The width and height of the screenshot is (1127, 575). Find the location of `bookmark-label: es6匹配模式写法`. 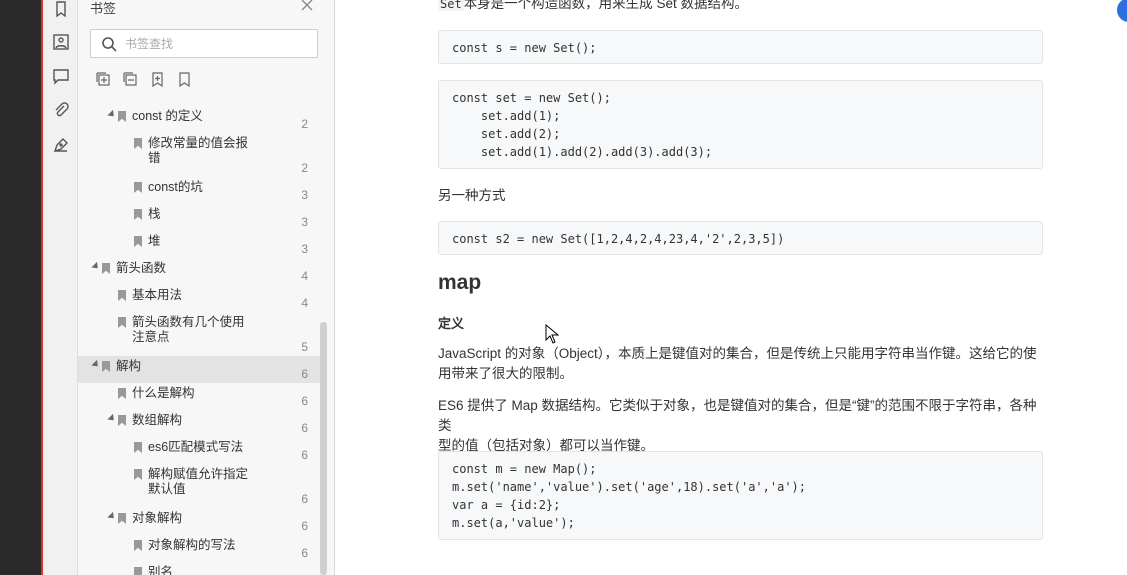

bookmark-label: es6匹配模式写法 is located at coordinates (196, 447).